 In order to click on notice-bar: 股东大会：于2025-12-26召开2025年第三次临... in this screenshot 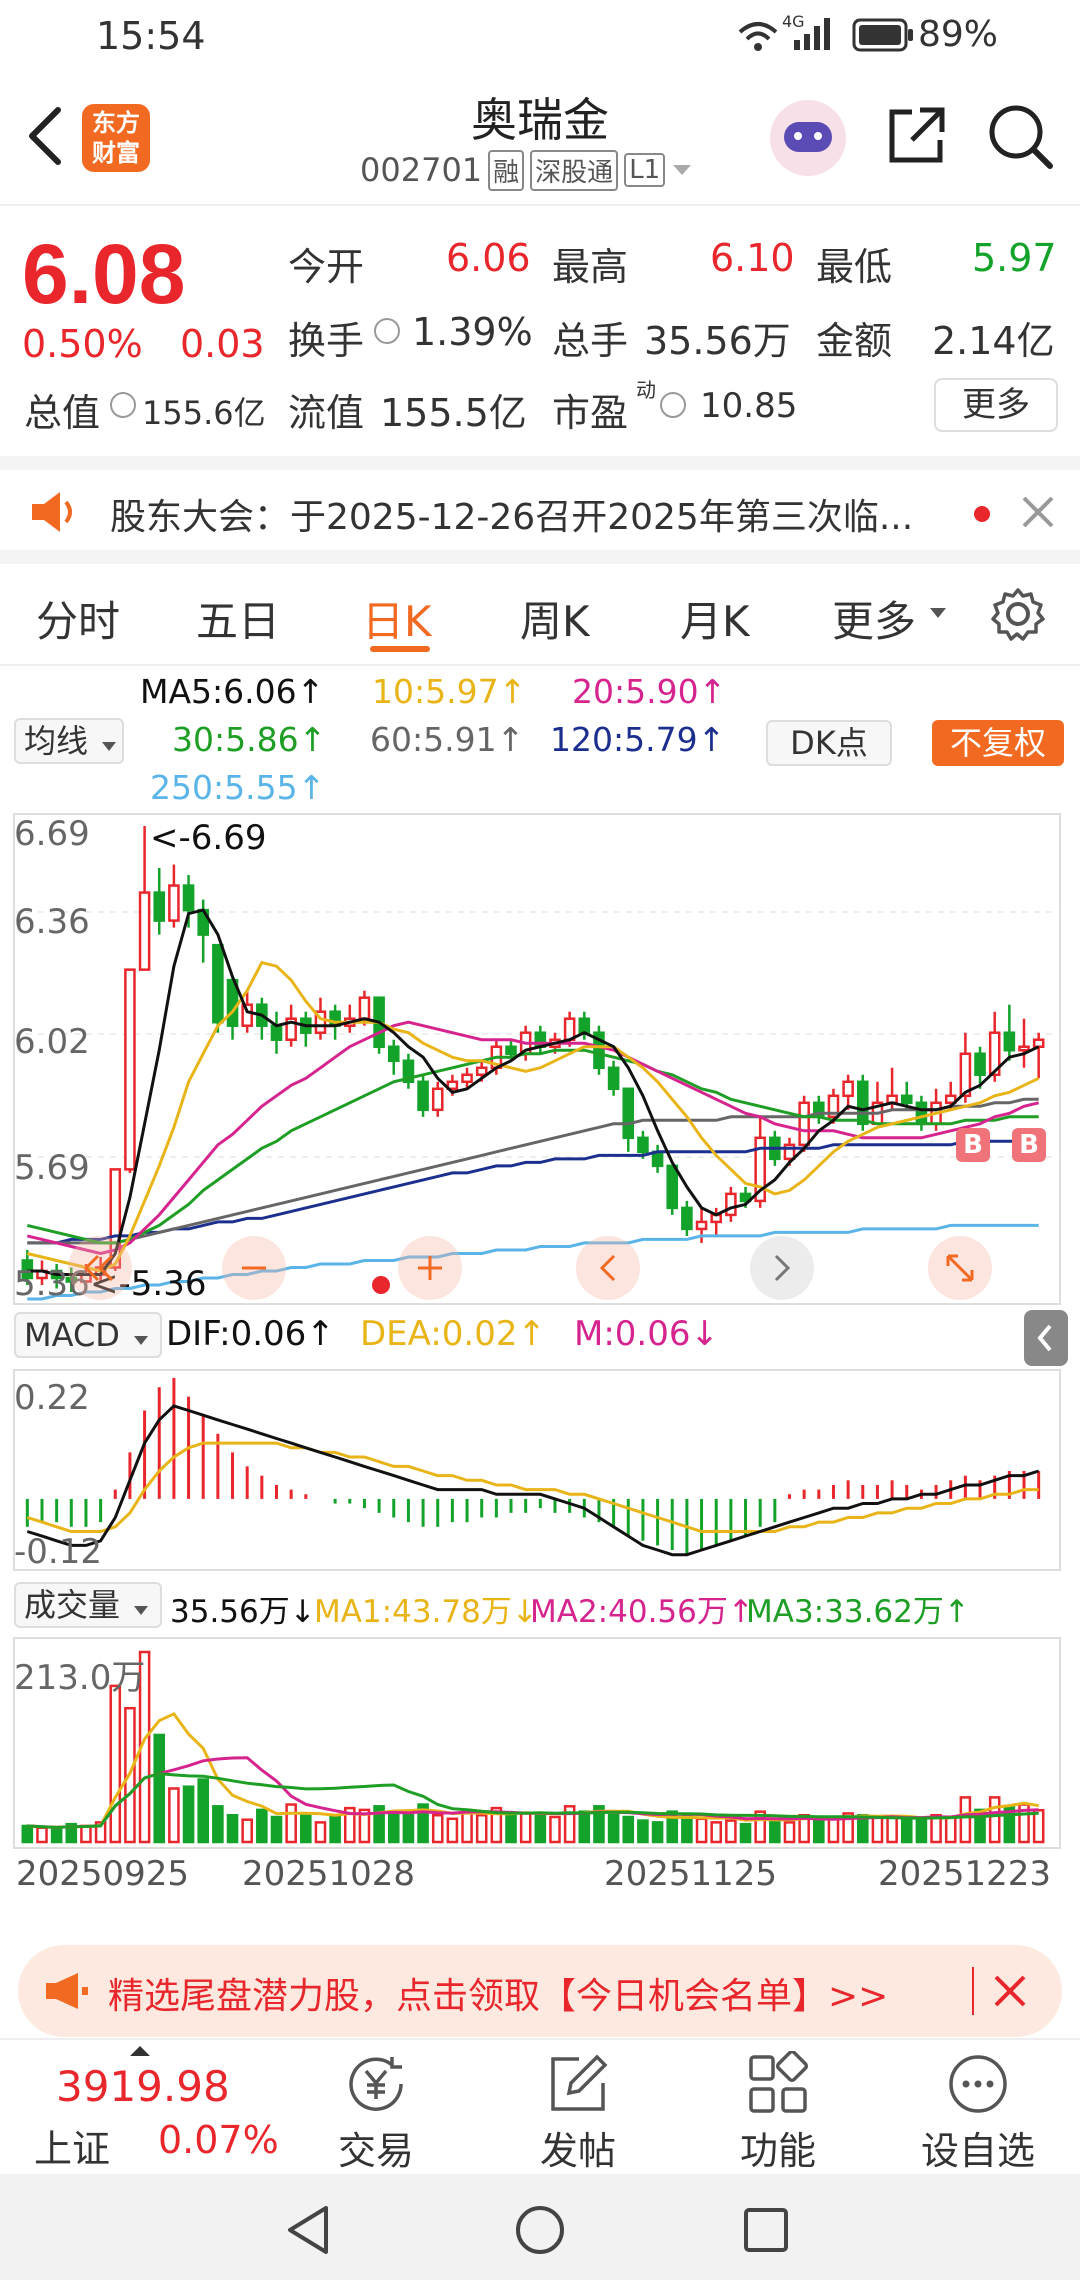, I will do `click(540, 510)`.